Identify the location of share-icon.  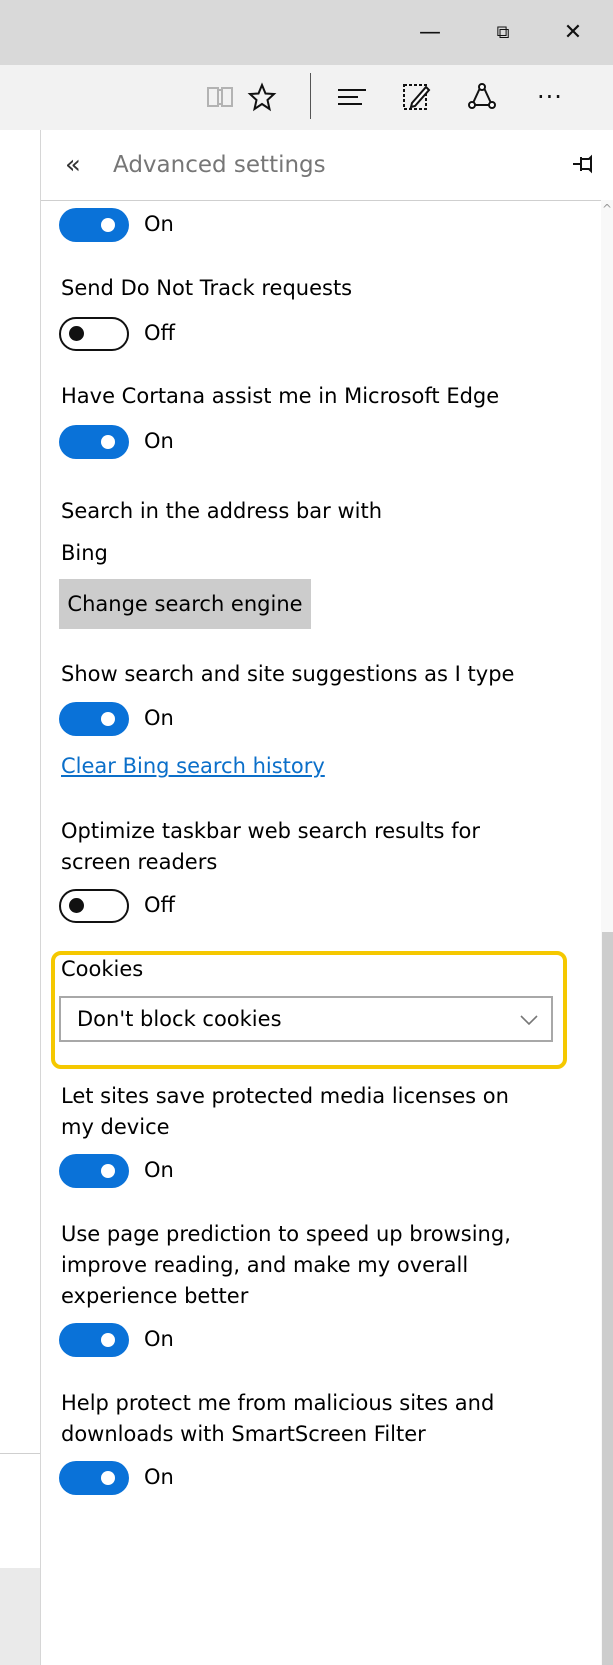
(482, 96).